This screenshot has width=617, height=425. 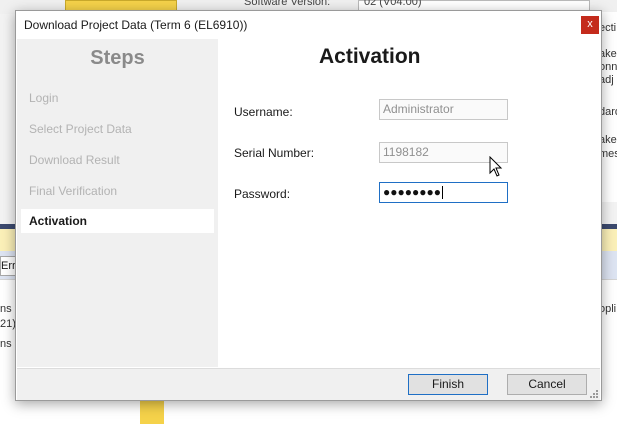 What do you see at coordinates (73, 191) in the screenshot?
I see `step-final-verification: Final Verification` at bounding box center [73, 191].